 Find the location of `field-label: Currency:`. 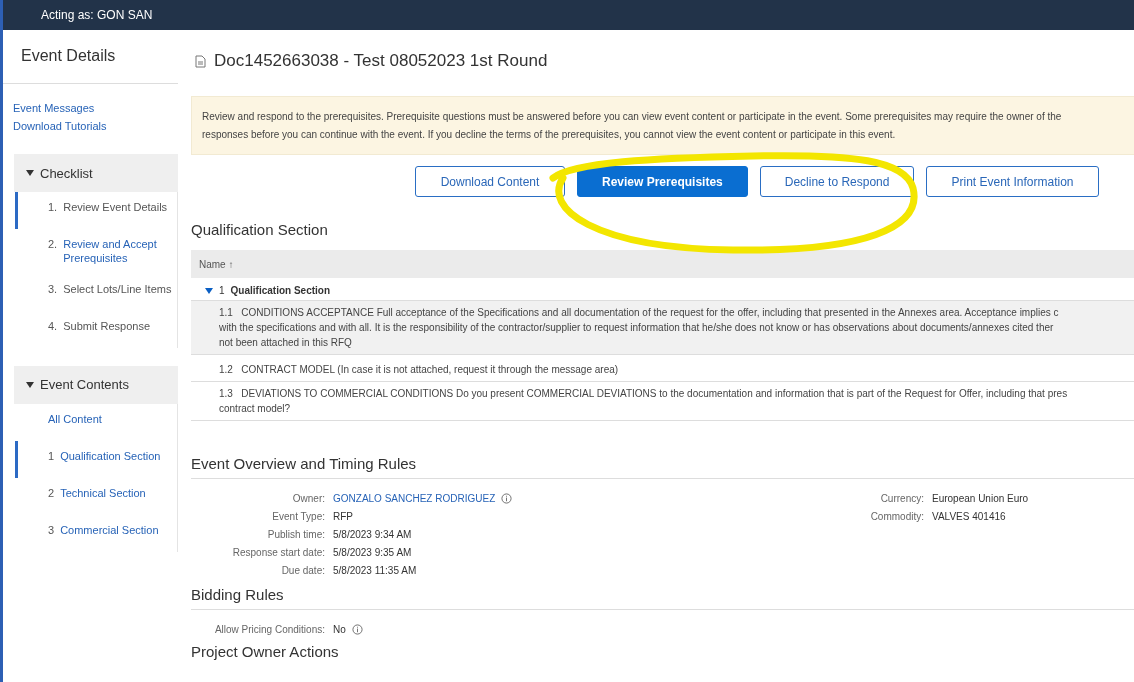

field-label: Currency: is located at coordinates (901, 498).